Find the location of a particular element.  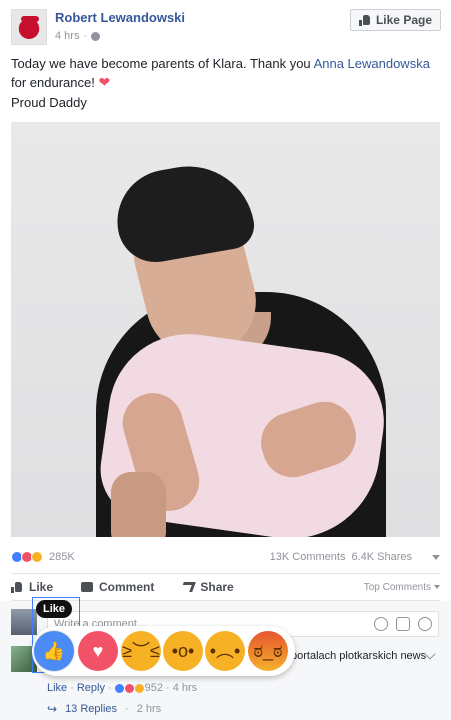

comment-reply-link: Reply is located at coordinates (91, 688).